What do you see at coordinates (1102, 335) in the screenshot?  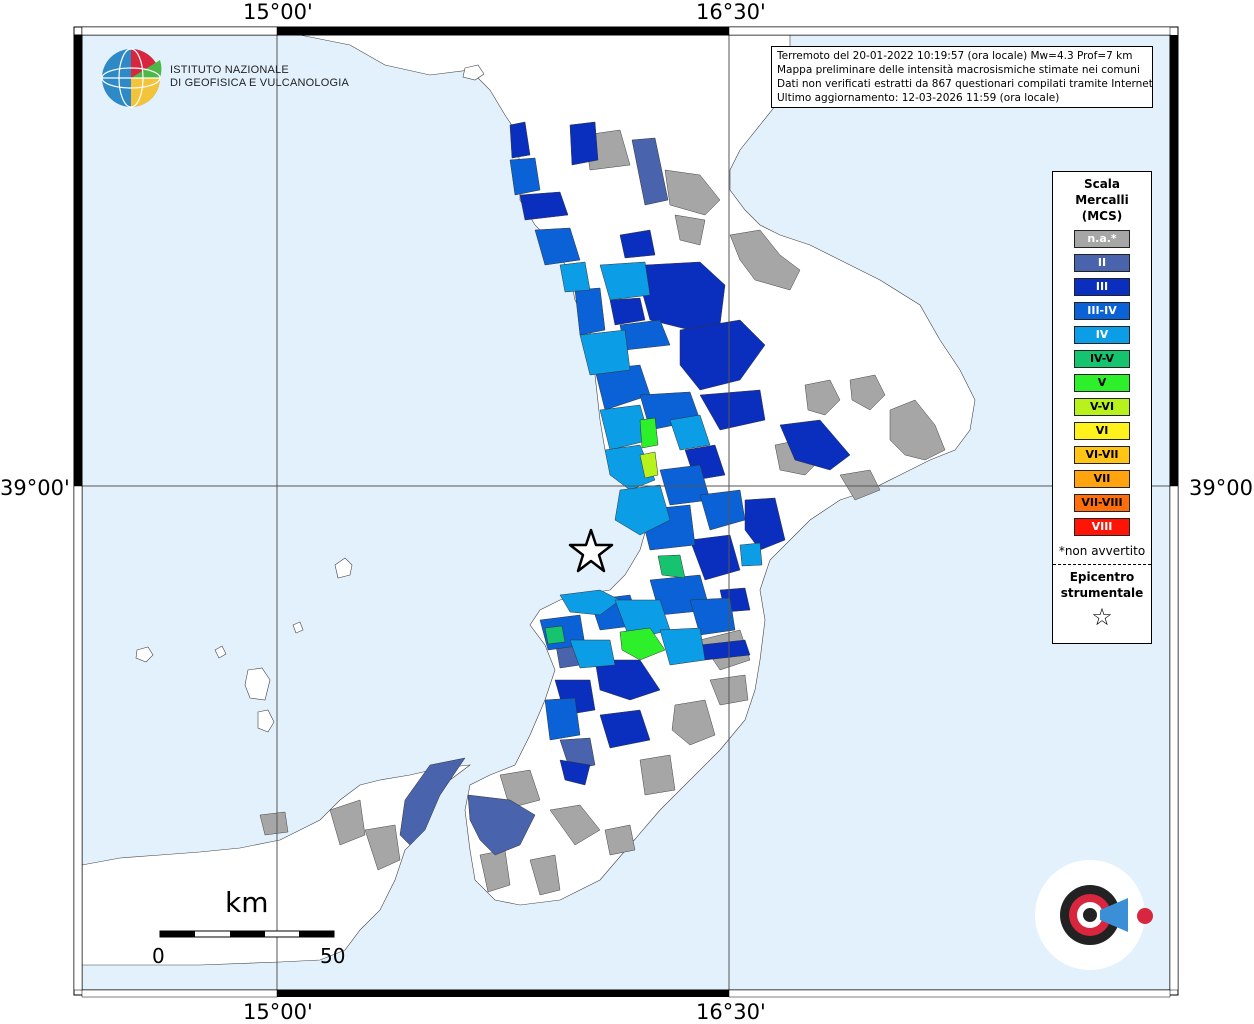 I see `legend-item: IV` at bounding box center [1102, 335].